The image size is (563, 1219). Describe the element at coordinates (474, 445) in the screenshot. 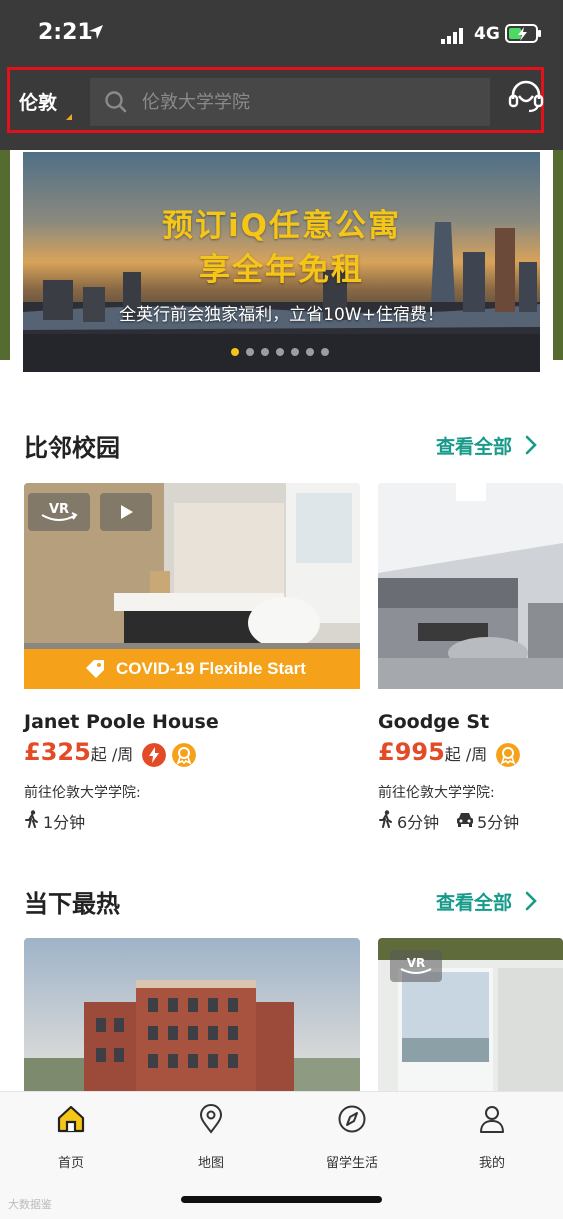

I see `view-all-nearby-link: 查看全部` at that location.